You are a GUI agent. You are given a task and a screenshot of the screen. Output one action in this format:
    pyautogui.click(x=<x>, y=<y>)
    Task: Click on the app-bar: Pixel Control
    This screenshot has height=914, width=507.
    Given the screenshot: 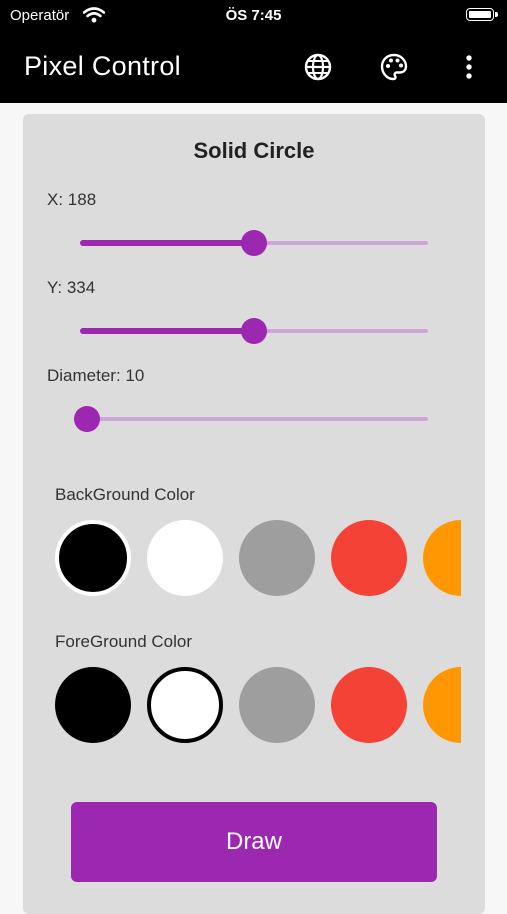 What is the action you would take?
    pyautogui.click(x=253, y=66)
    